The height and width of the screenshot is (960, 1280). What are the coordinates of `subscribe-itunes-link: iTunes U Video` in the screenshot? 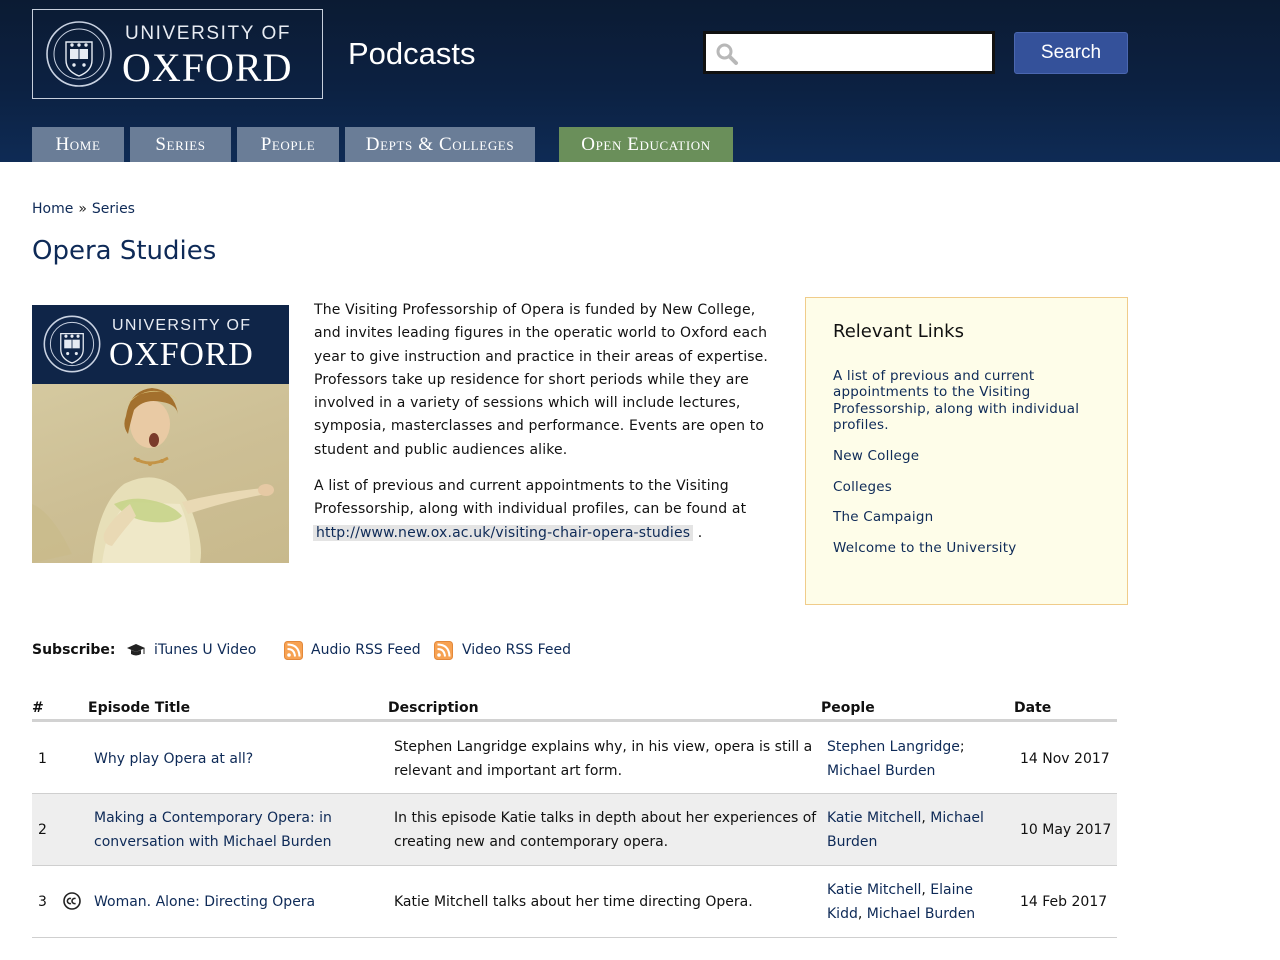 It's located at (205, 650).